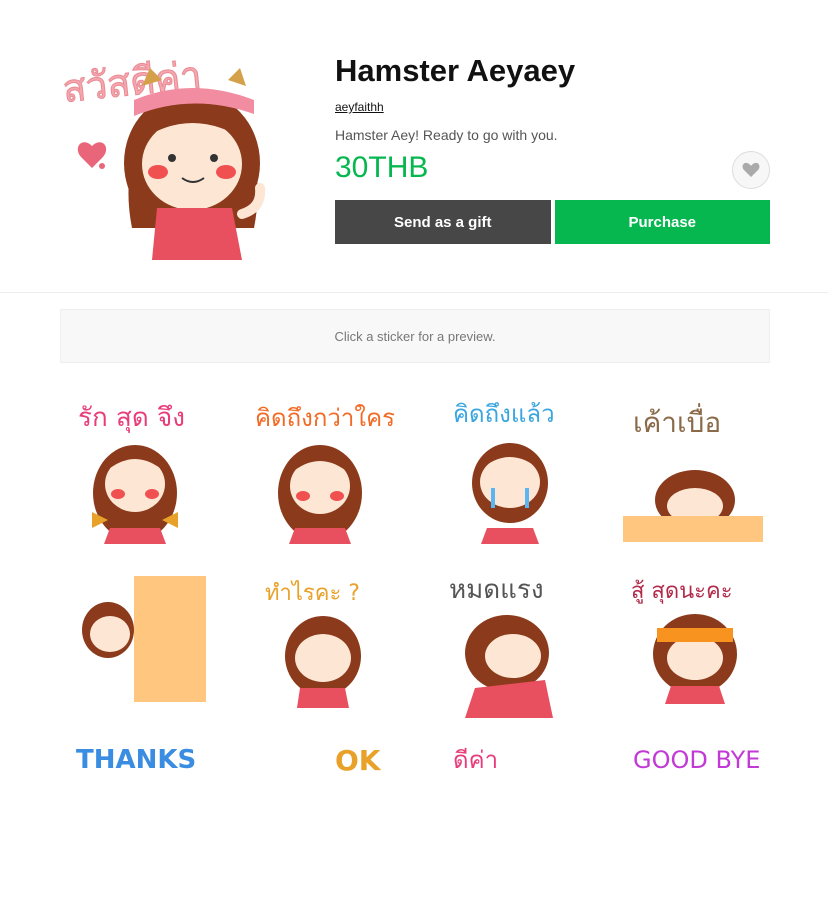 The width and height of the screenshot is (828, 914). I want to click on sticker-item: THANKS, so click(140, 829).